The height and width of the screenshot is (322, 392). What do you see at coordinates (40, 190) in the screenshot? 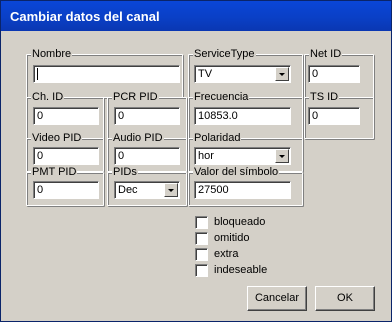
I see `pmt-pid-value: 0` at bounding box center [40, 190].